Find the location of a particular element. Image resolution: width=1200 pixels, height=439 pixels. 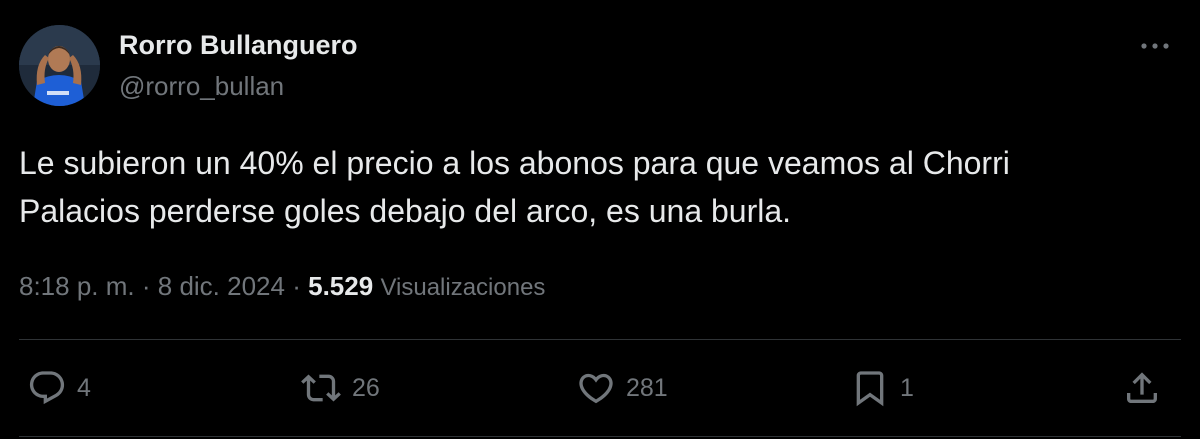

more-options-button is located at coordinates (1155, 45).